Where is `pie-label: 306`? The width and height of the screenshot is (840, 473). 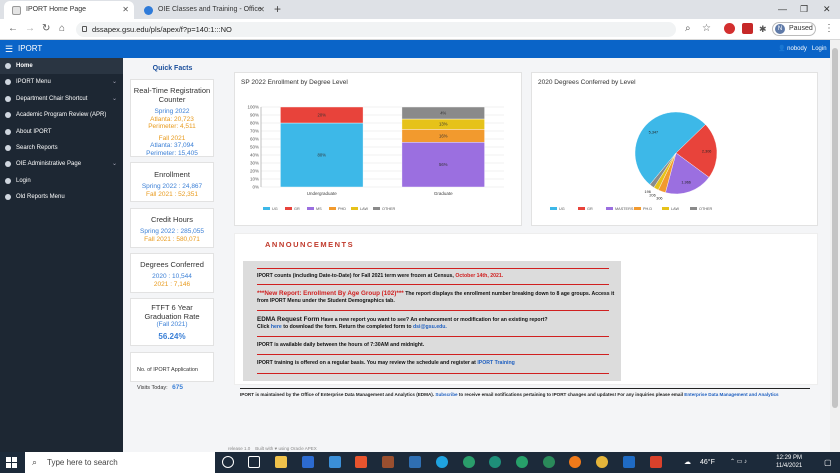 pie-label: 306 is located at coordinates (659, 199).